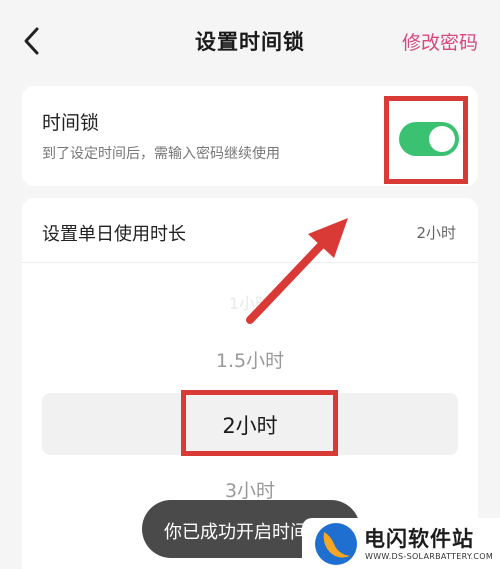 Image resolution: width=500 pixels, height=569 pixels. Describe the element at coordinates (161, 154) in the screenshot. I see `time-lock-description: 到了设定时间后，需输入密码继续使用` at that location.